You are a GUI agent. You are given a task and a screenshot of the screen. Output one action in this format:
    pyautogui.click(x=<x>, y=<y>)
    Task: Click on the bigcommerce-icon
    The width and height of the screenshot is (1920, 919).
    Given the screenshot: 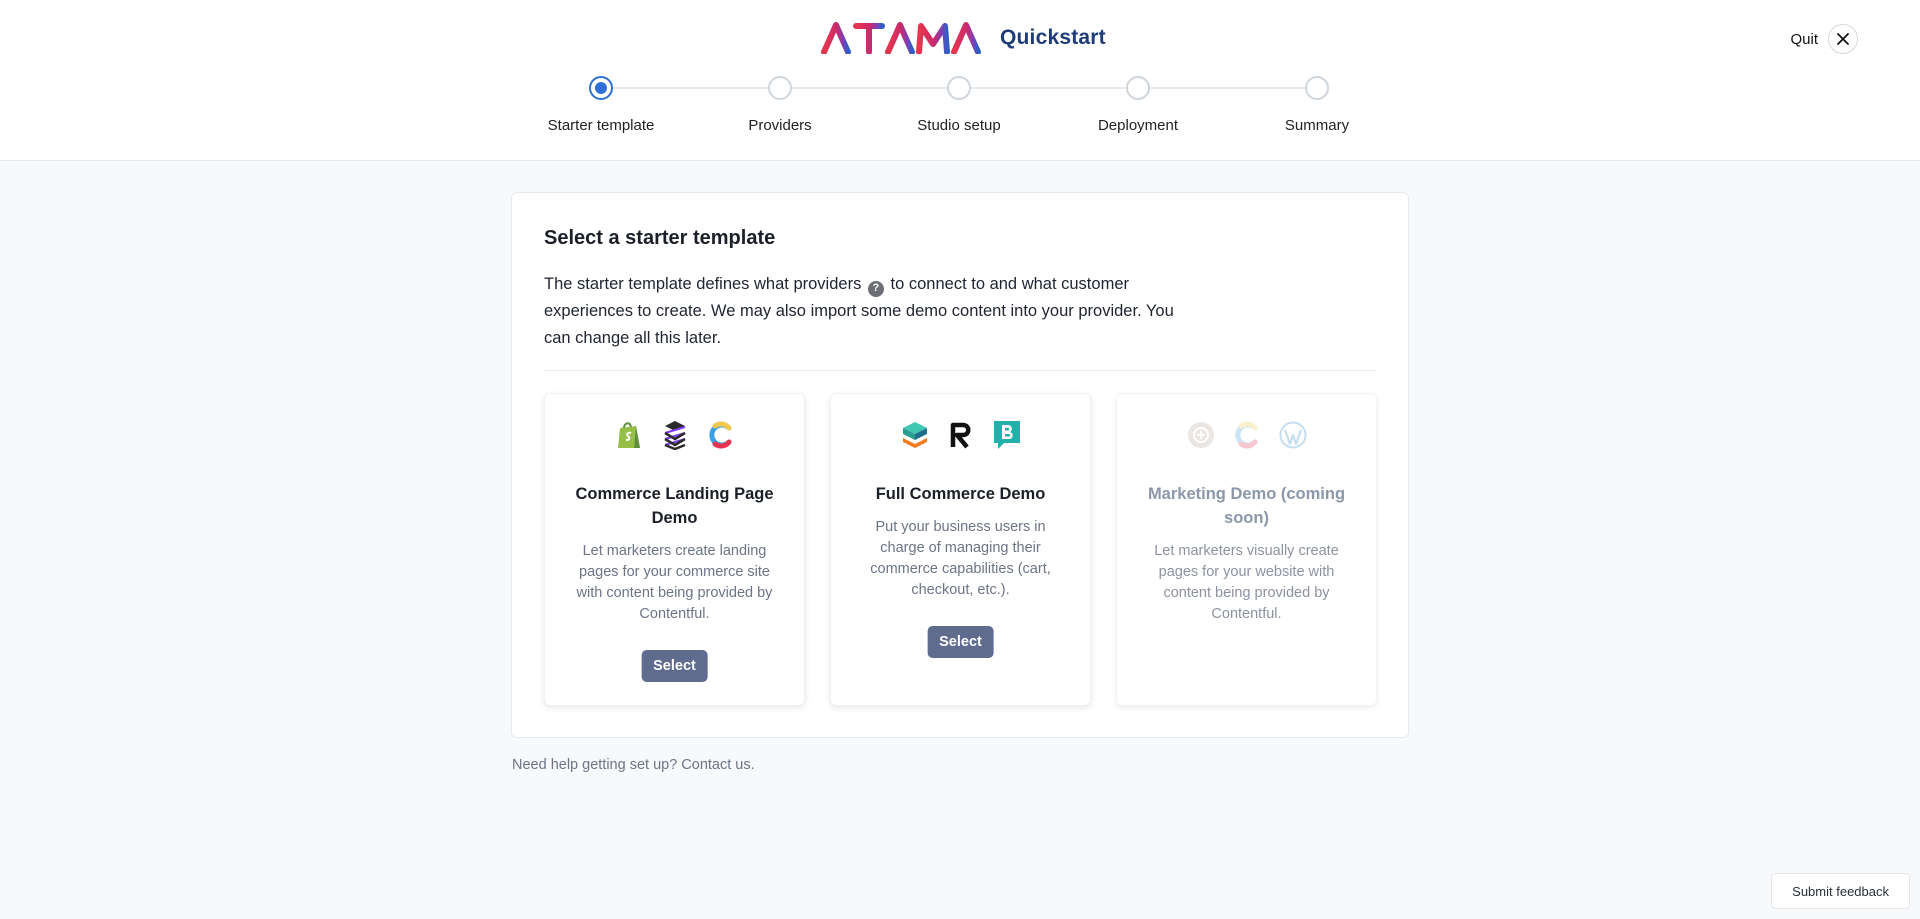 What is the action you would take?
    pyautogui.click(x=1007, y=435)
    